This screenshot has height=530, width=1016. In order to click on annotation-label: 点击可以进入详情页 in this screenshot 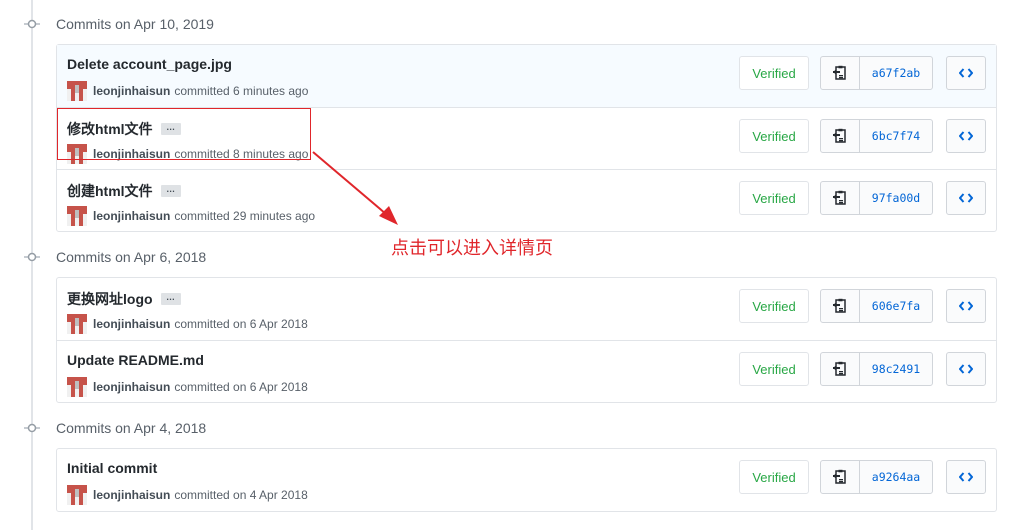, I will do `click(472, 248)`.